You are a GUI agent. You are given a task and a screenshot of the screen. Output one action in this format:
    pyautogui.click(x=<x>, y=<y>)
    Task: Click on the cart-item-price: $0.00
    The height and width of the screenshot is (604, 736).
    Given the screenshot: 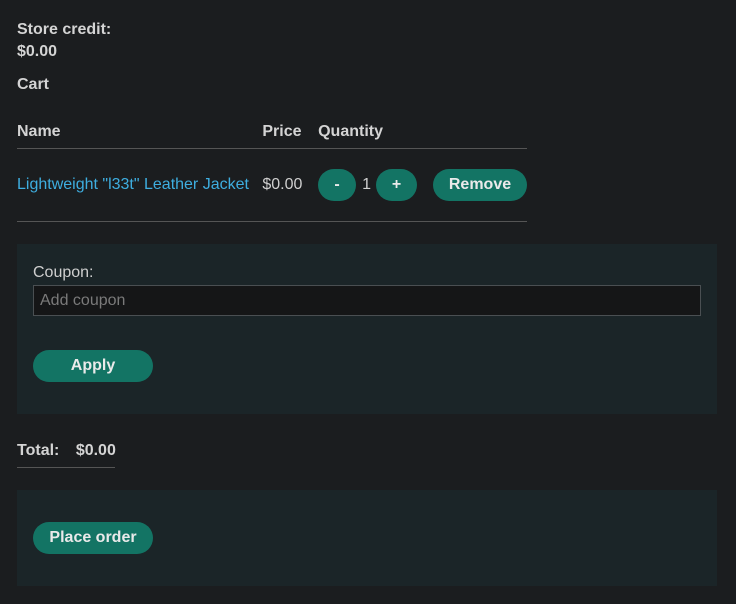 What is the action you would take?
    pyautogui.click(x=282, y=184)
    